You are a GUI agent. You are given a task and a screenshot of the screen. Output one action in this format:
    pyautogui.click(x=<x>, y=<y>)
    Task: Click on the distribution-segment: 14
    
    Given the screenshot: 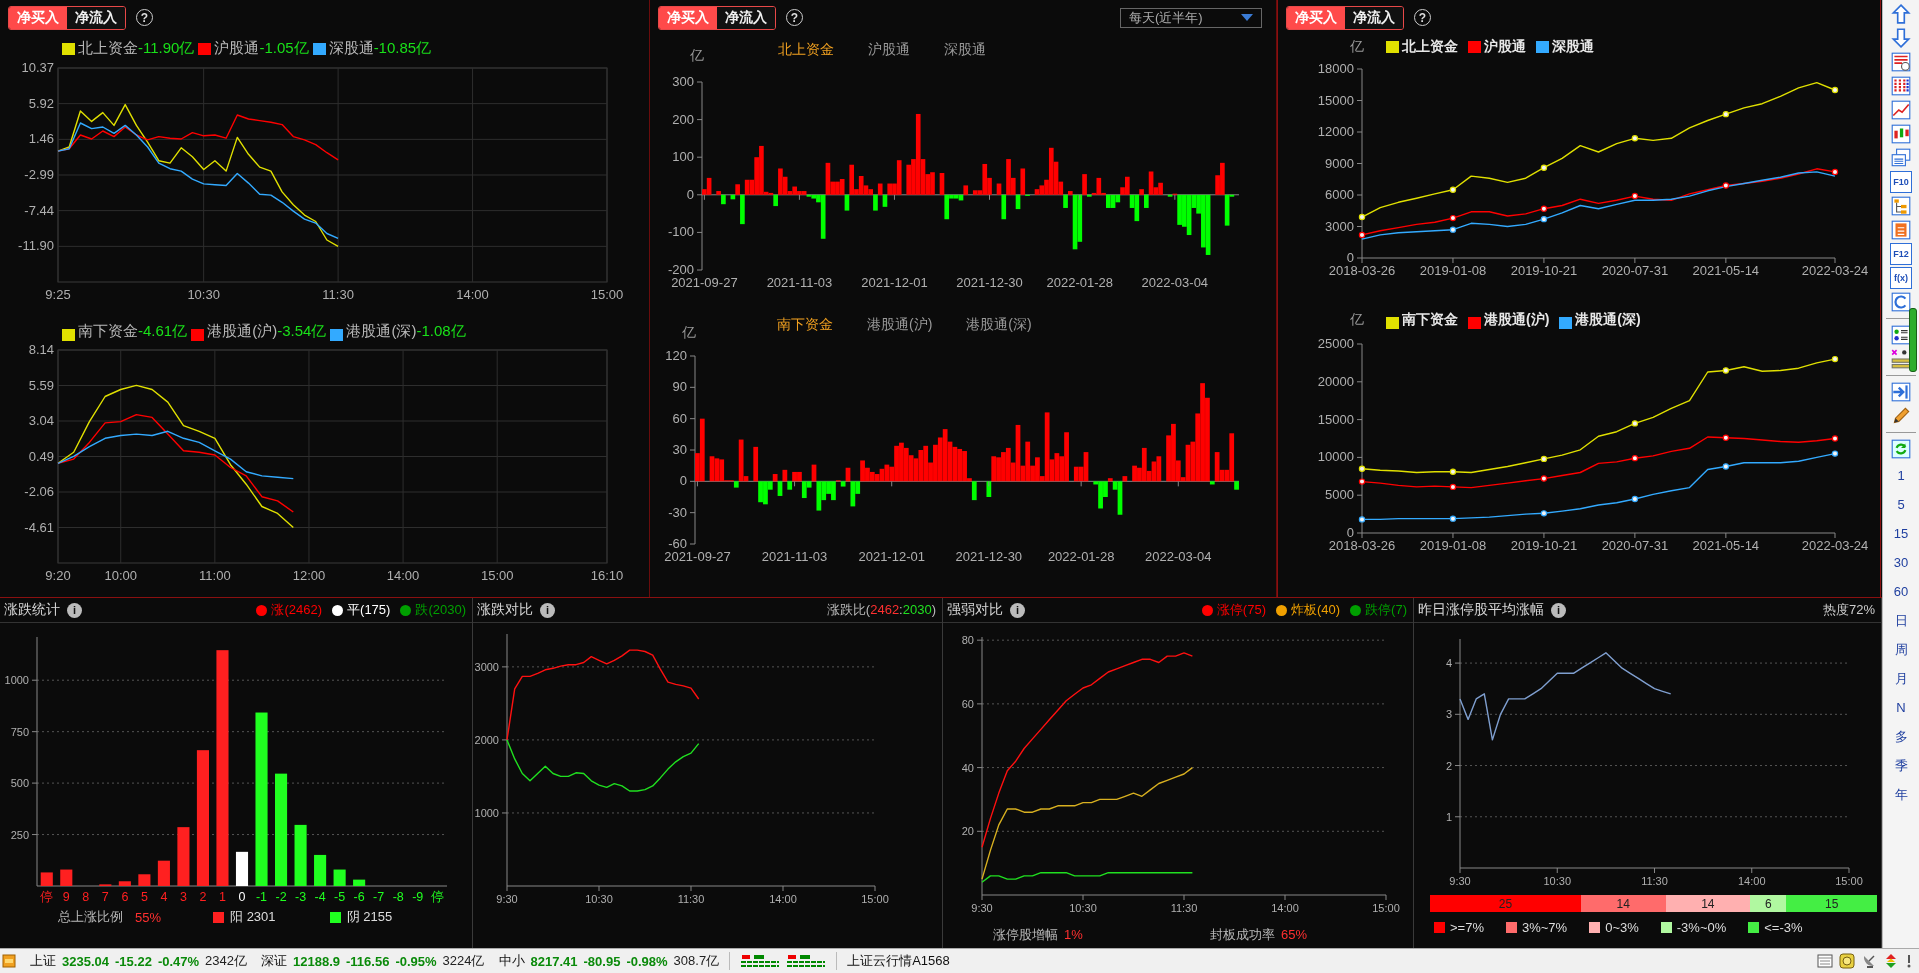 What is the action you would take?
    pyautogui.click(x=1623, y=903)
    